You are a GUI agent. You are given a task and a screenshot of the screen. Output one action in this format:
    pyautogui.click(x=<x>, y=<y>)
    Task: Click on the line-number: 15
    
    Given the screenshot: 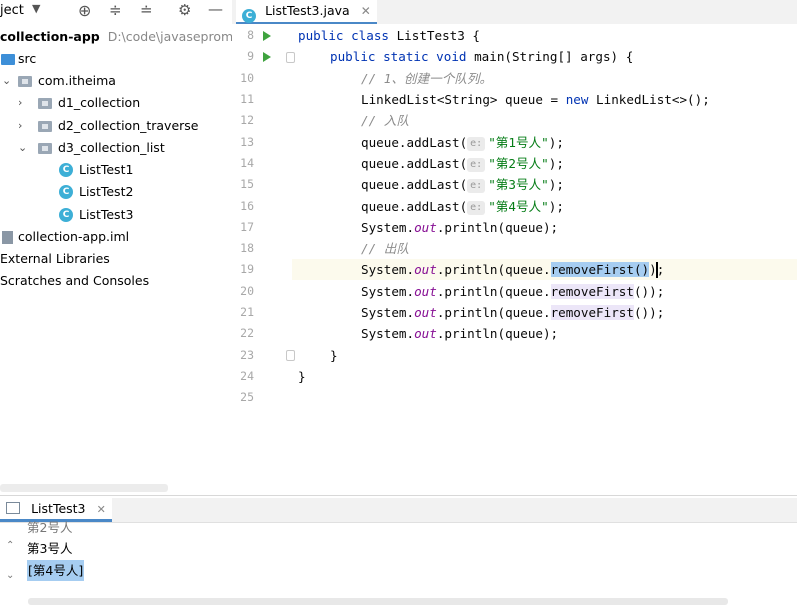 What is the action you would take?
    pyautogui.click(x=247, y=184)
    